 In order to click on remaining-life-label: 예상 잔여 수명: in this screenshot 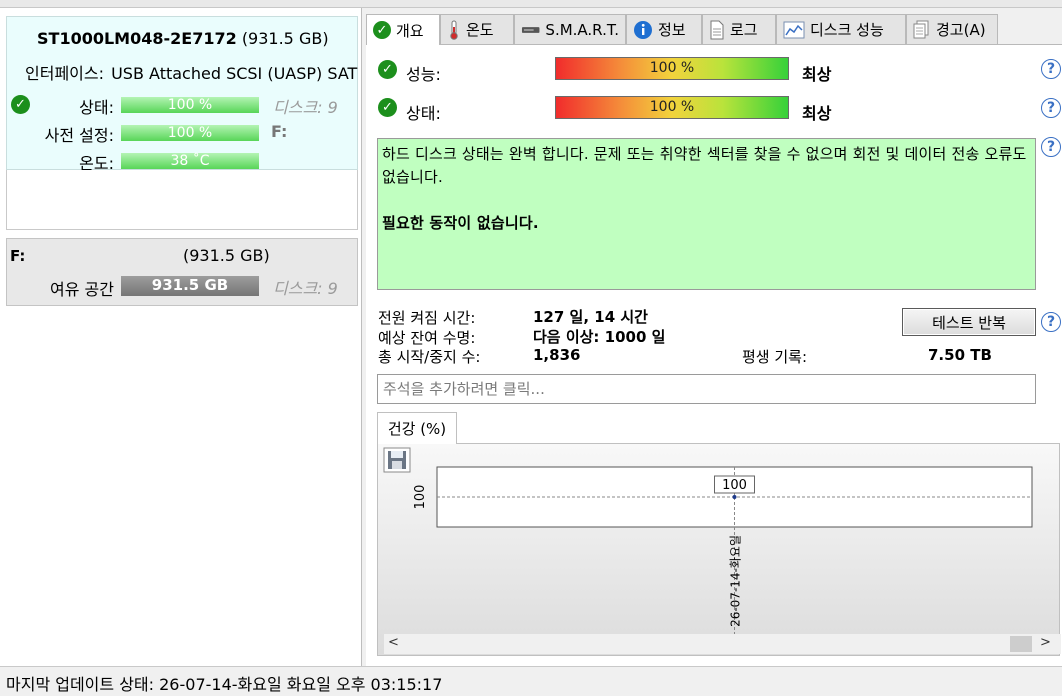, I will do `click(427, 338)`.